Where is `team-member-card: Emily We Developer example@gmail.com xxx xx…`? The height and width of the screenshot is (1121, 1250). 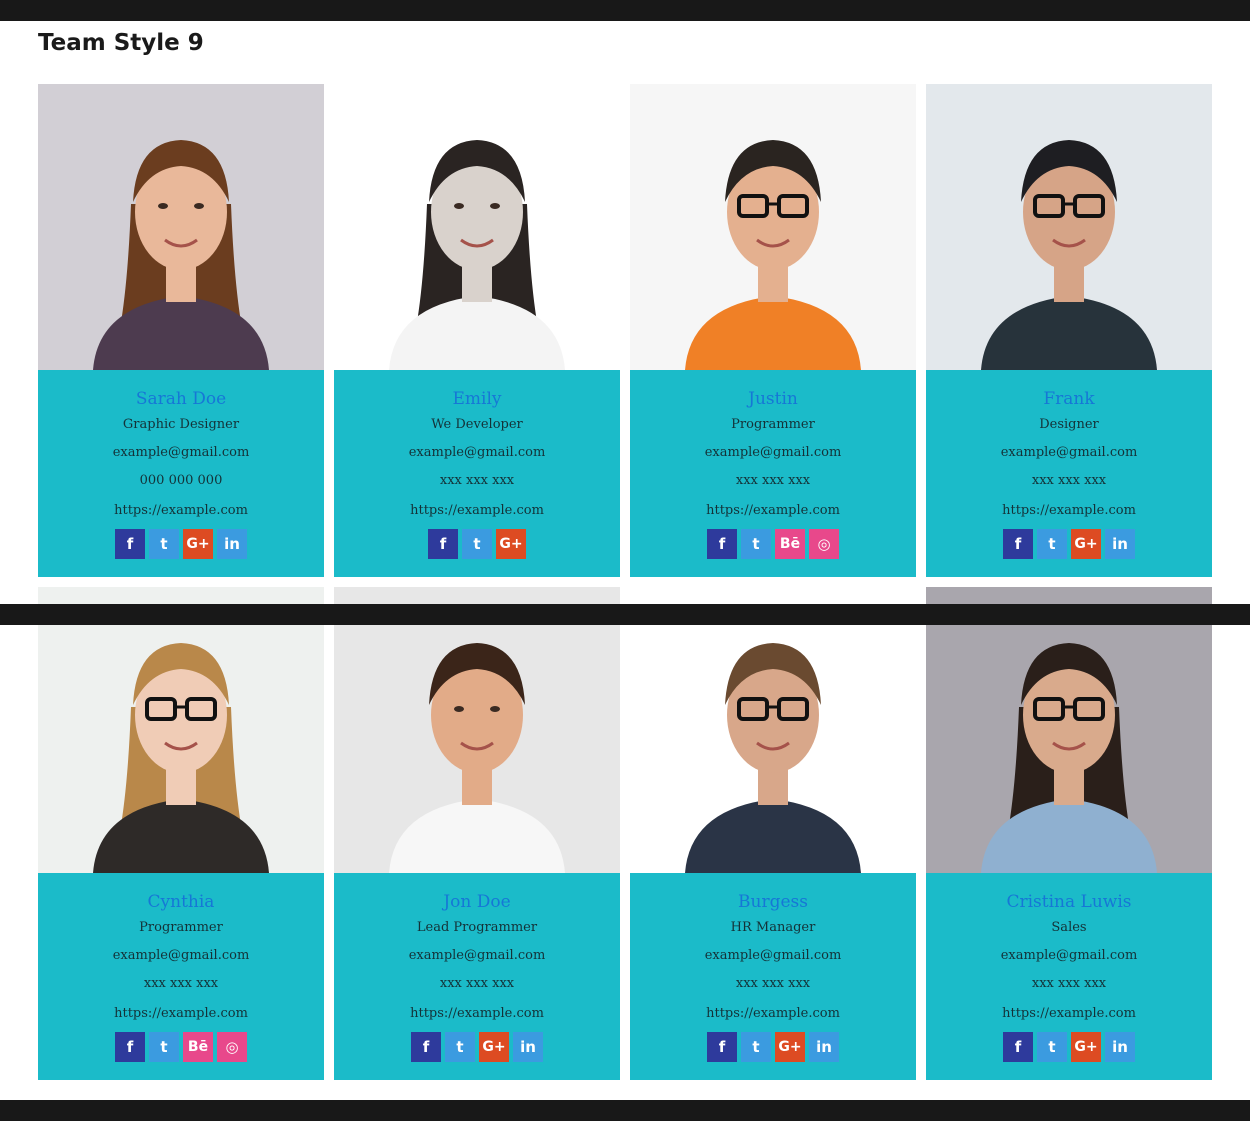 team-member-card: Emily We Developer example@gmail.com xxx xx… is located at coordinates (477, 330).